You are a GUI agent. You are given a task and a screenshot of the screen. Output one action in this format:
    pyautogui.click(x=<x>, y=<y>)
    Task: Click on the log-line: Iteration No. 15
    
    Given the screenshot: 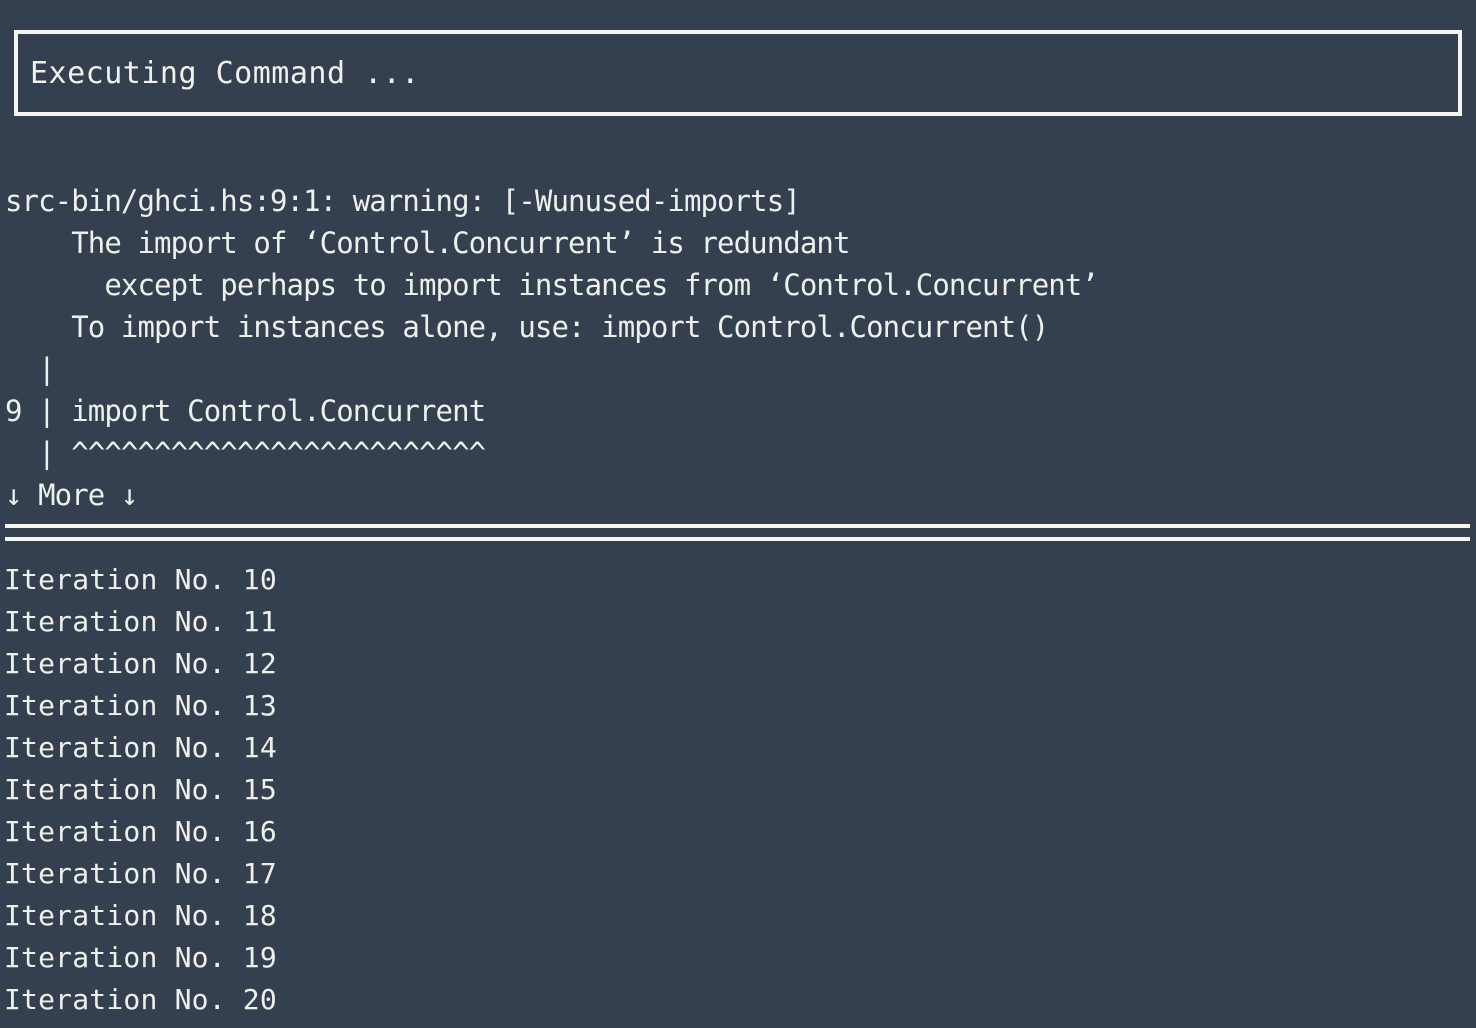 What is the action you would take?
    pyautogui.click(x=140, y=789)
    